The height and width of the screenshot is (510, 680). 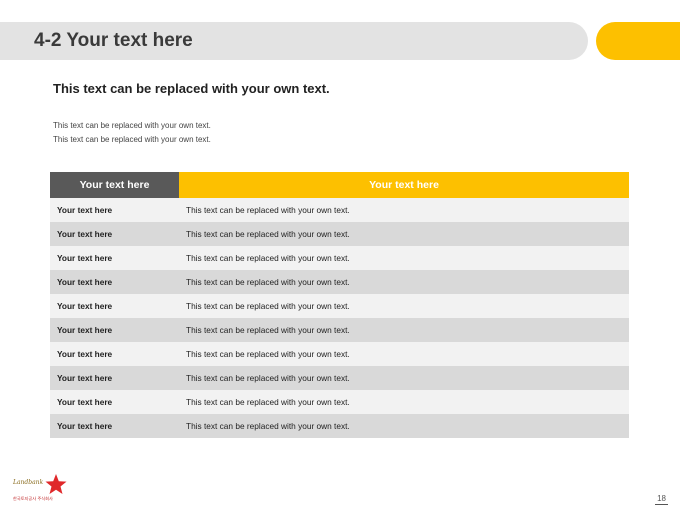 What do you see at coordinates (661, 499) in the screenshot?
I see `page-number: 18` at bounding box center [661, 499].